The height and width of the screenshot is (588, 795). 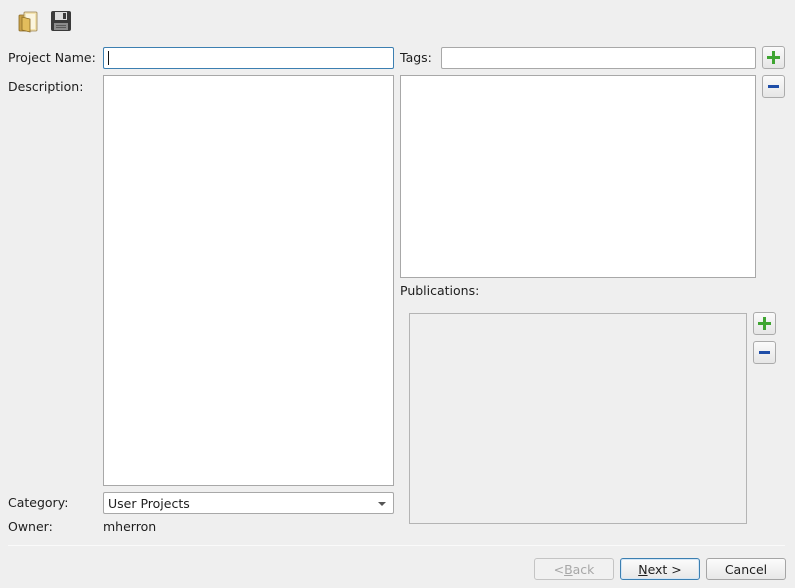 What do you see at coordinates (52, 57) in the screenshot?
I see `project-name-label: Project Name:` at bounding box center [52, 57].